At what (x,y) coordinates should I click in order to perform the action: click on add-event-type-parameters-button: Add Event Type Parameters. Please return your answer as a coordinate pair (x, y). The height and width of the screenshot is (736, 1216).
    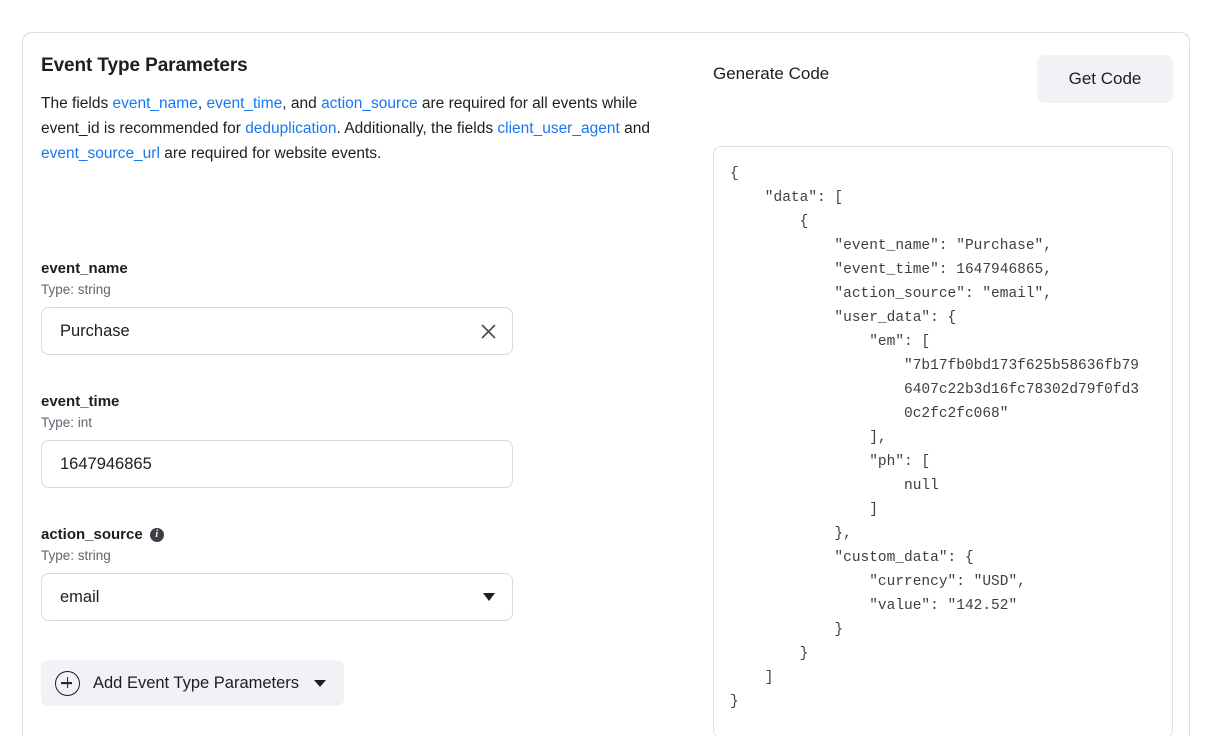
    Looking at the image, I should click on (193, 683).